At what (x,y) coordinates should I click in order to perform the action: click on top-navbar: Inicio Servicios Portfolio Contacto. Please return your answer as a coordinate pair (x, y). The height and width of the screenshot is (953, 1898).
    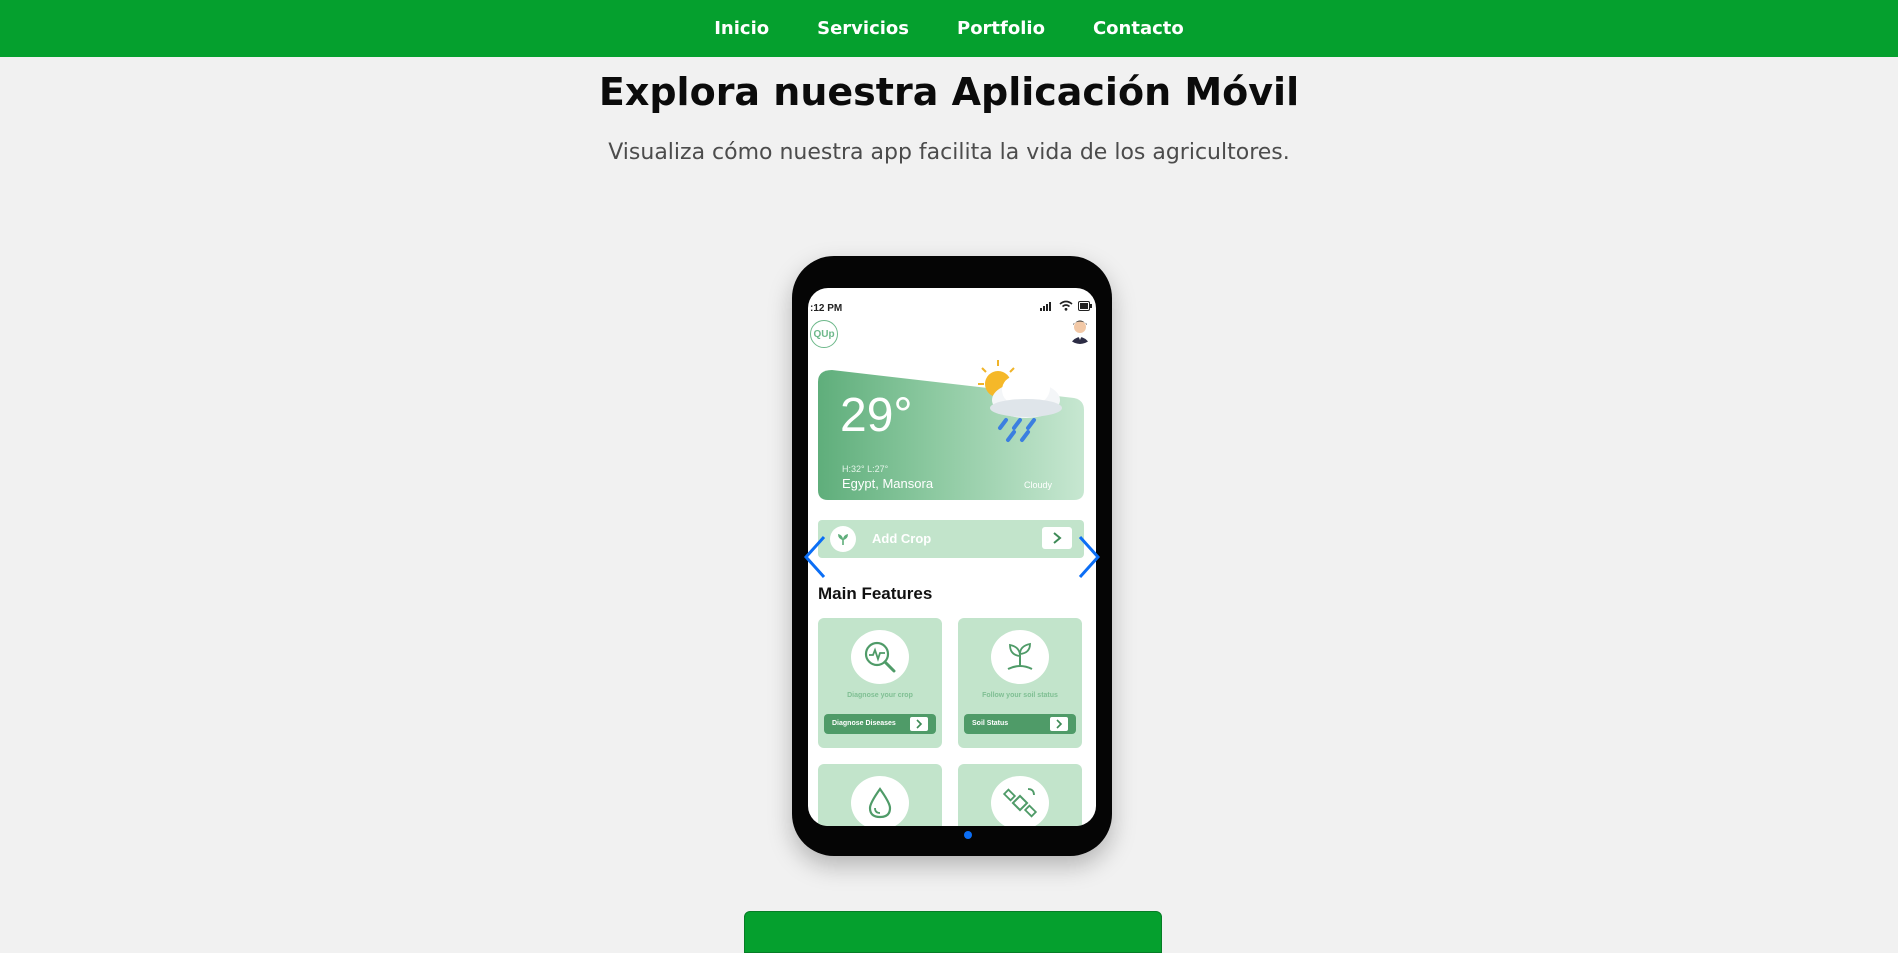
    Looking at the image, I should click on (949, 28).